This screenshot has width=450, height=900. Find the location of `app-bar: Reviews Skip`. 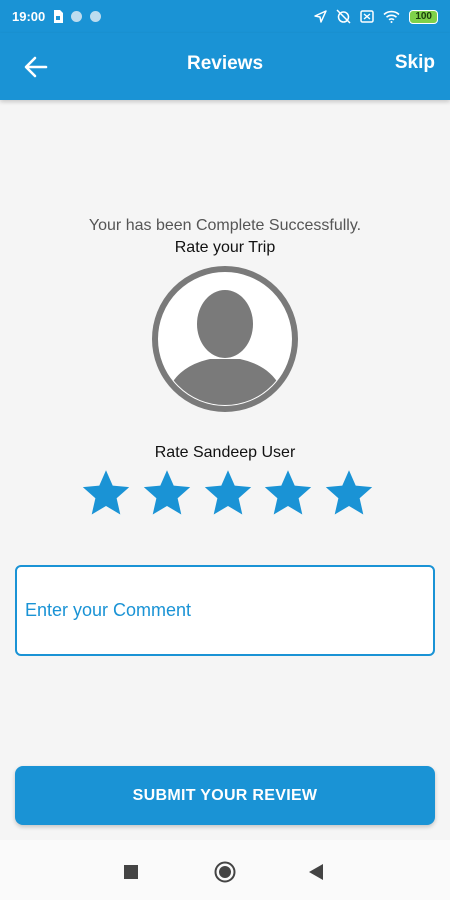

app-bar: Reviews Skip is located at coordinates (225, 66).